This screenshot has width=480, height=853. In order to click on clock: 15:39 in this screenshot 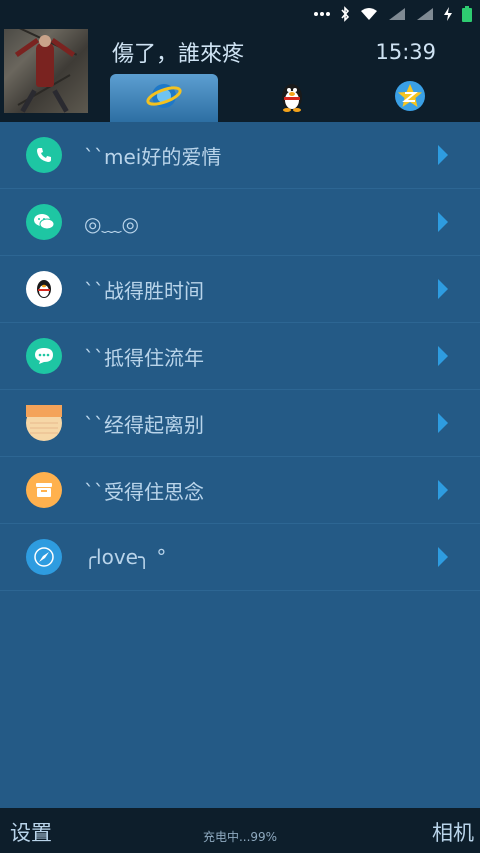, I will do `click(405, 52)`.